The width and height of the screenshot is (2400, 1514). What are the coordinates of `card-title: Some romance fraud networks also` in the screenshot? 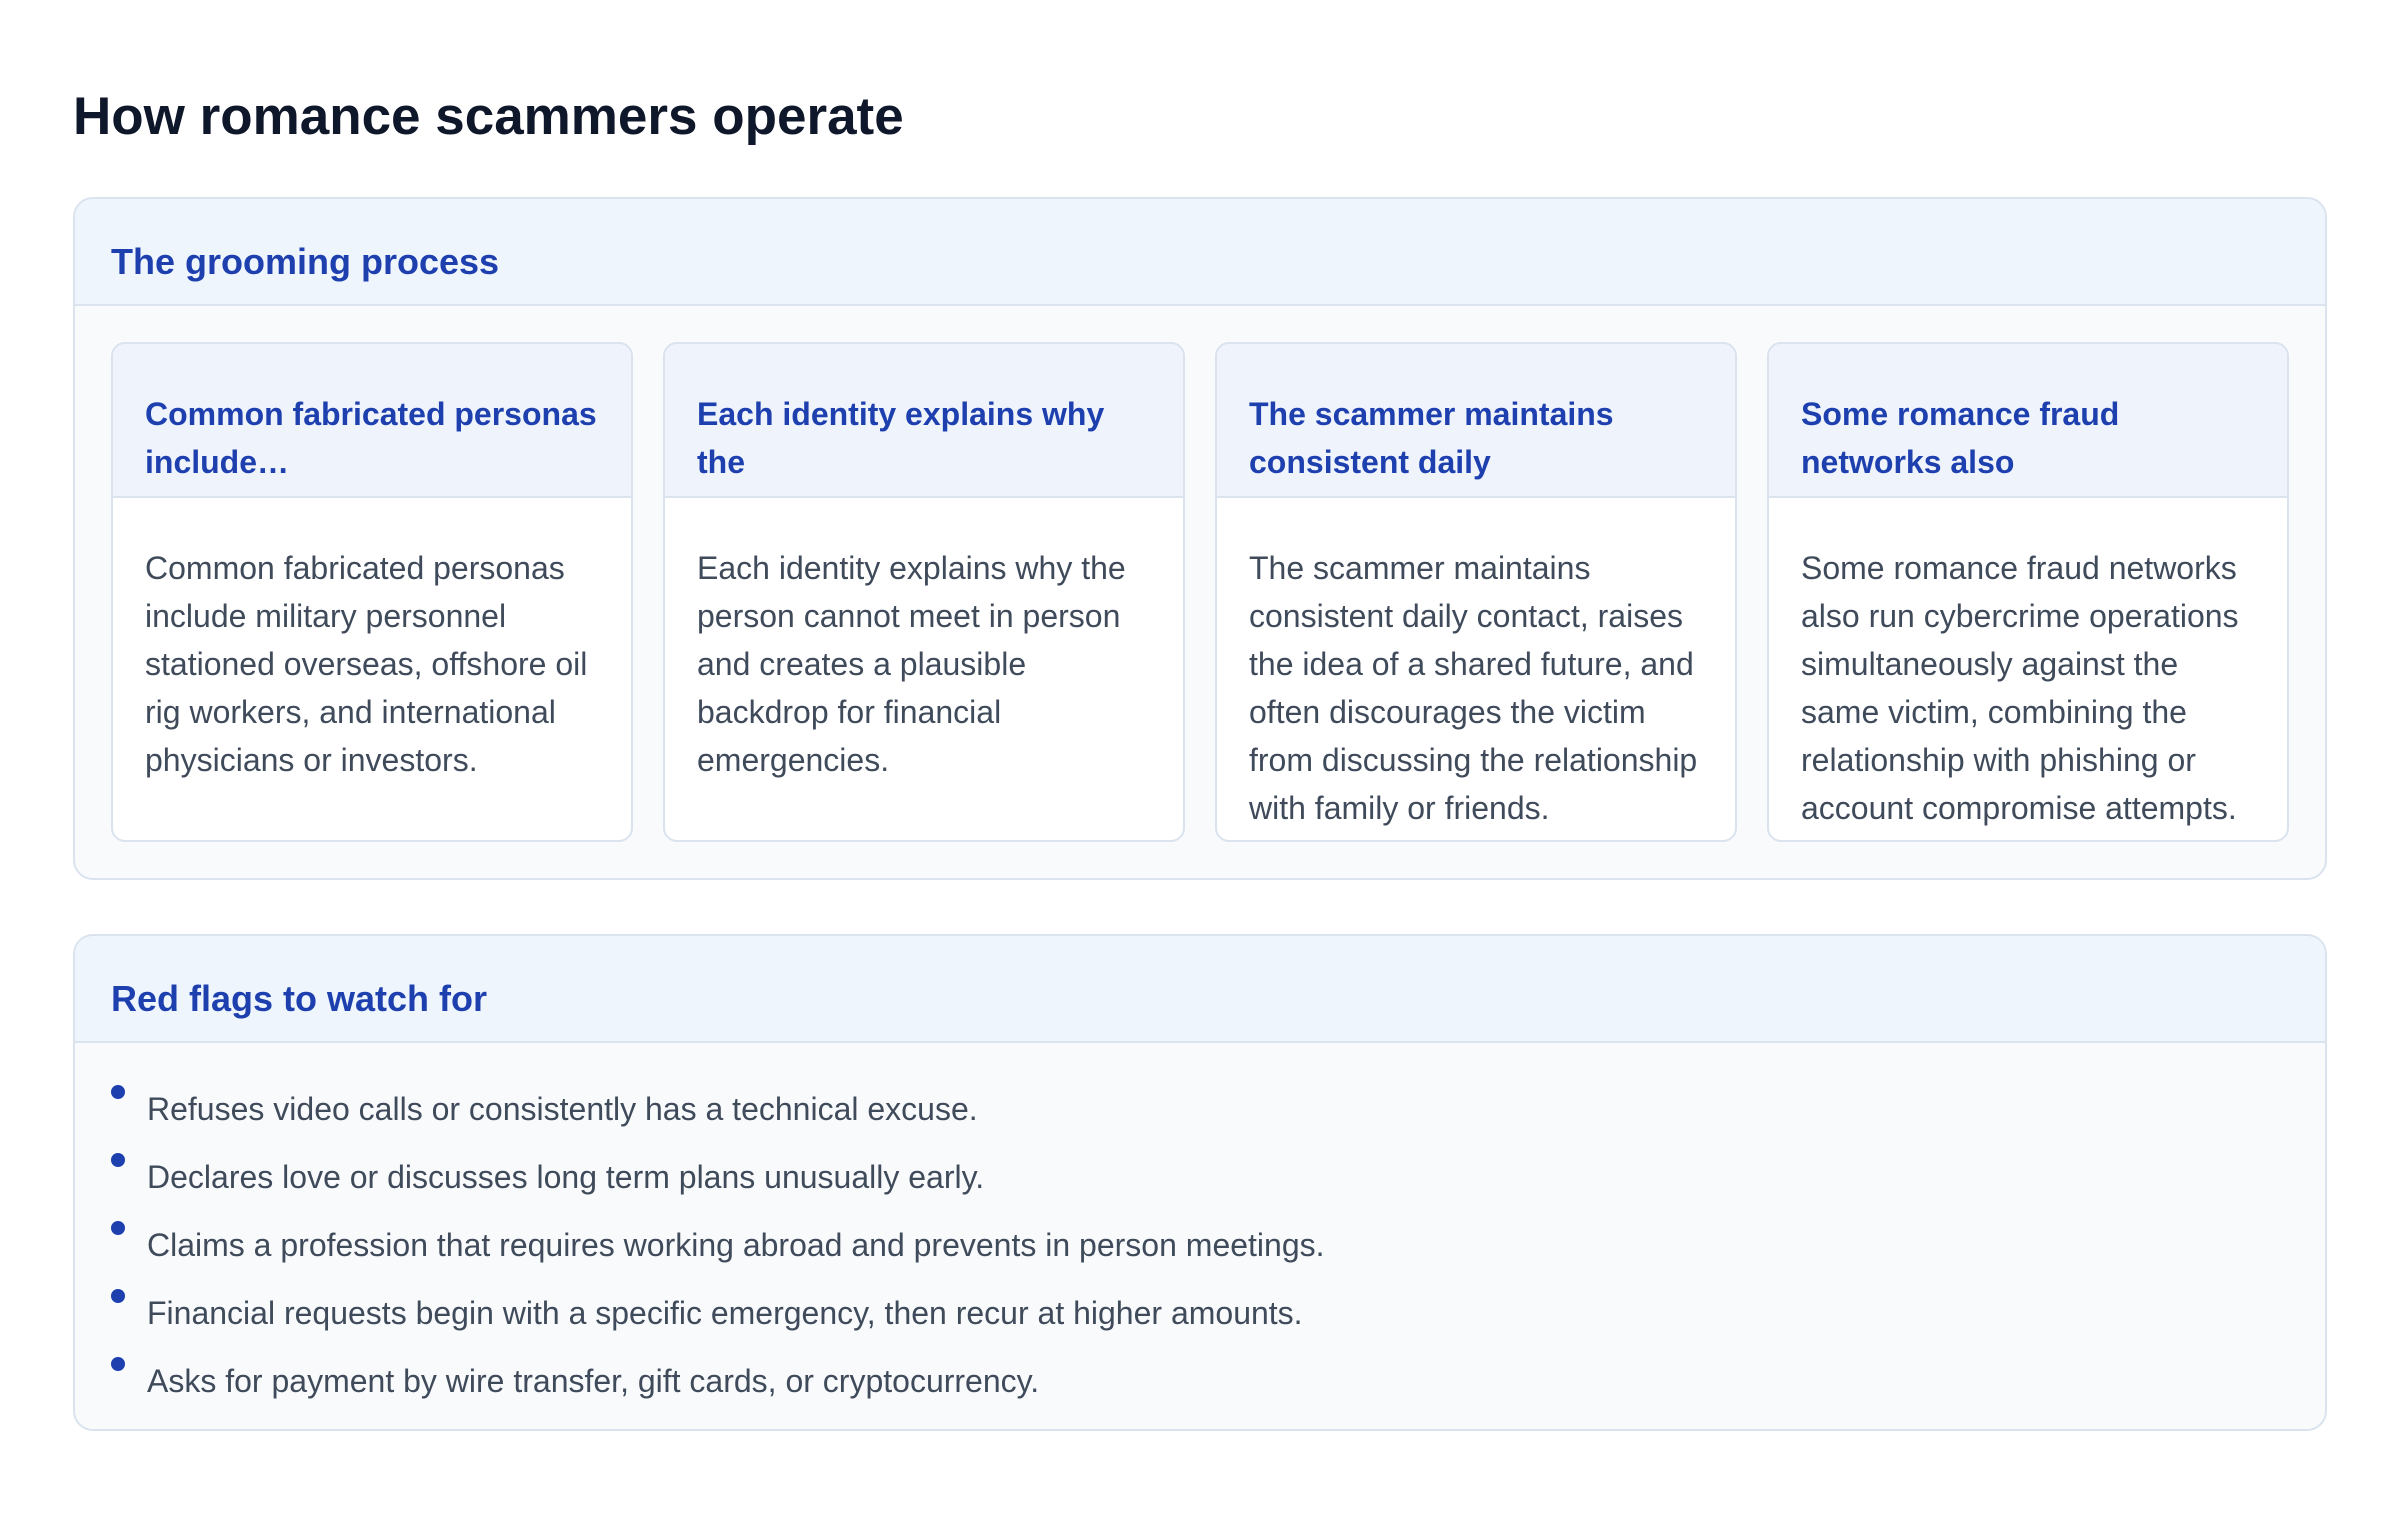 It's located at (1960, 438).